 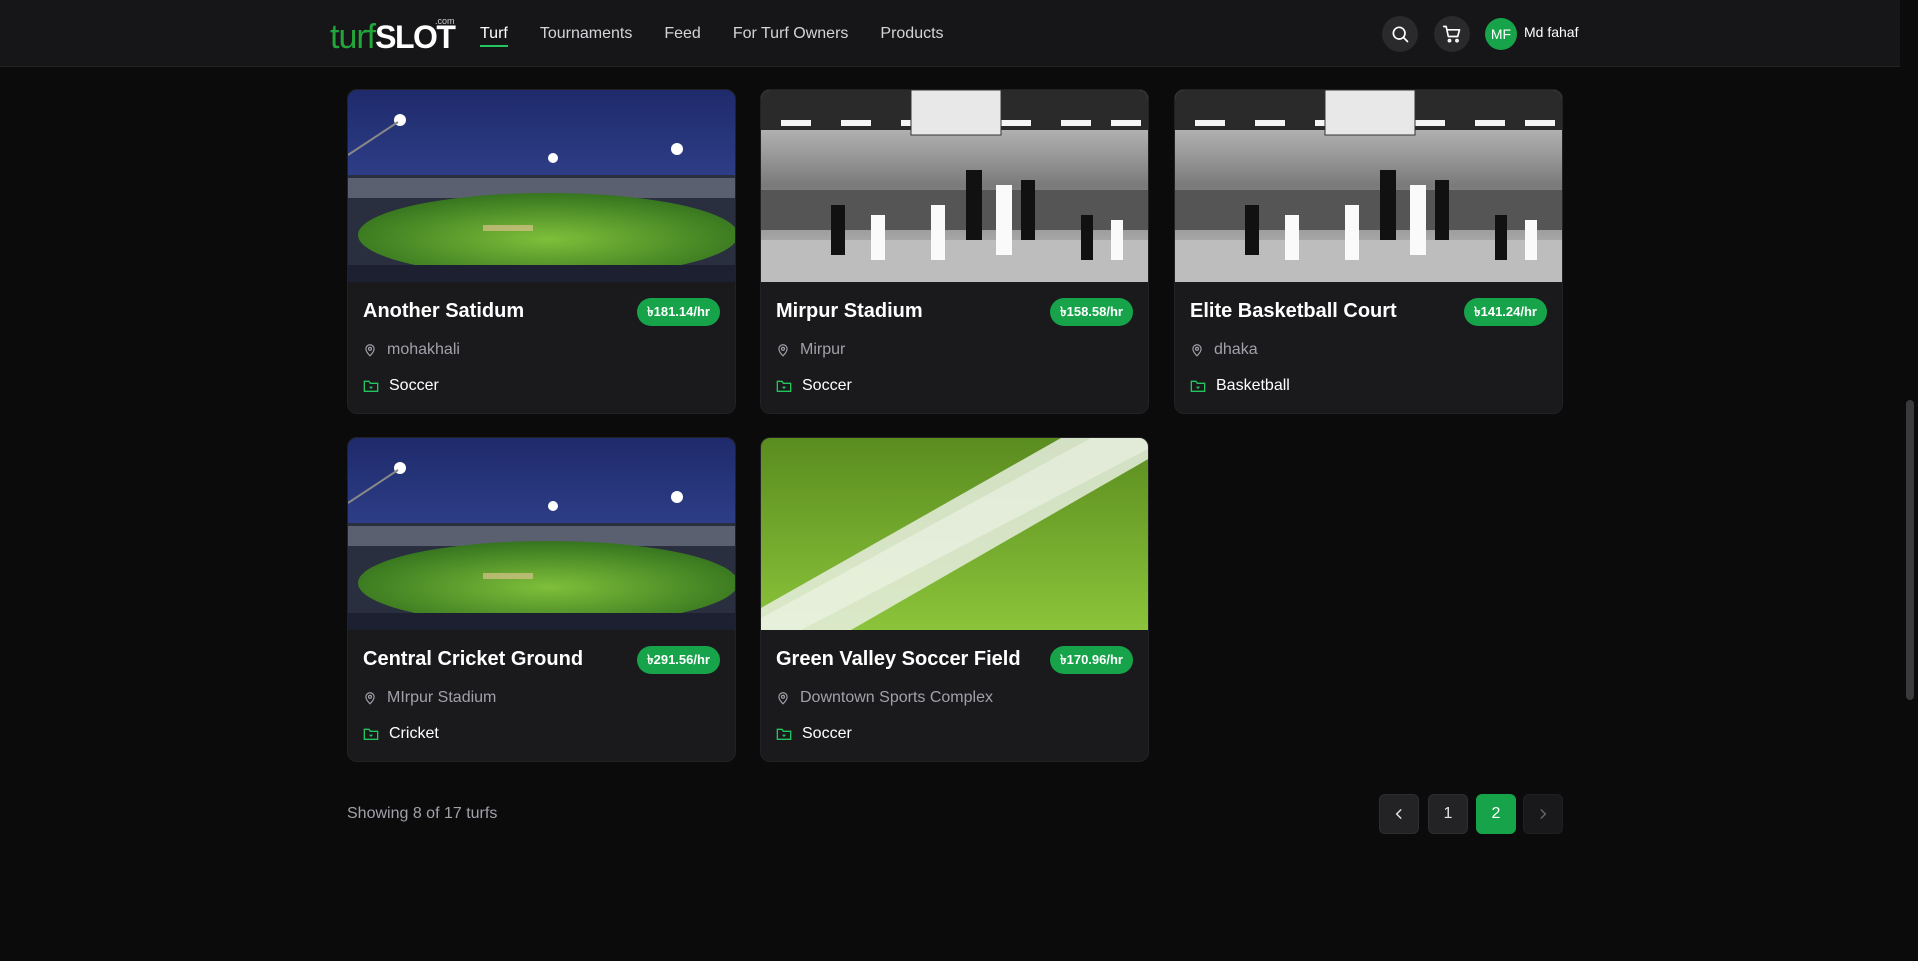 What do you see at coordinates (1501, 34) in the screenshot?
I see `avatar: MF` at bounding box center [1501, 34].